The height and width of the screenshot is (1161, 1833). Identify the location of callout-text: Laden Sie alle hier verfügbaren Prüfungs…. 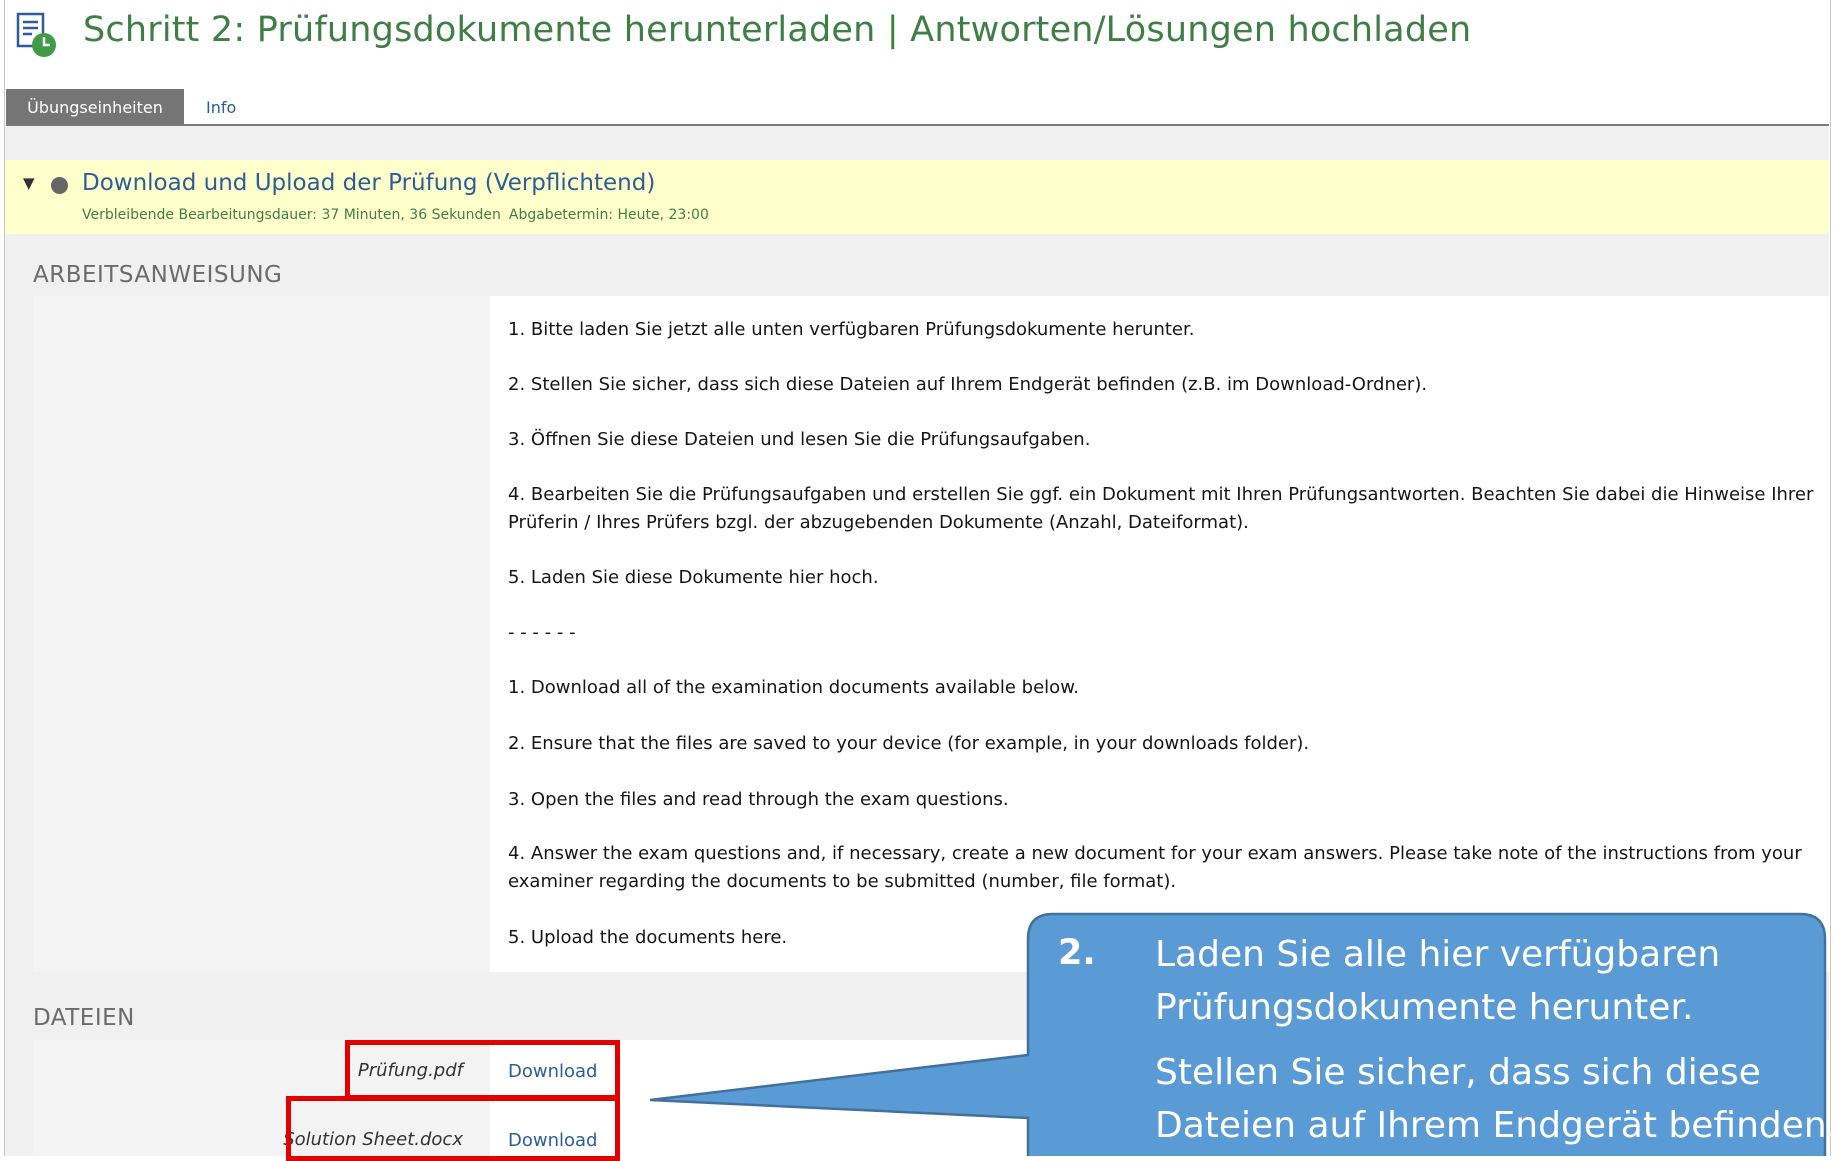
(1494, 1040).